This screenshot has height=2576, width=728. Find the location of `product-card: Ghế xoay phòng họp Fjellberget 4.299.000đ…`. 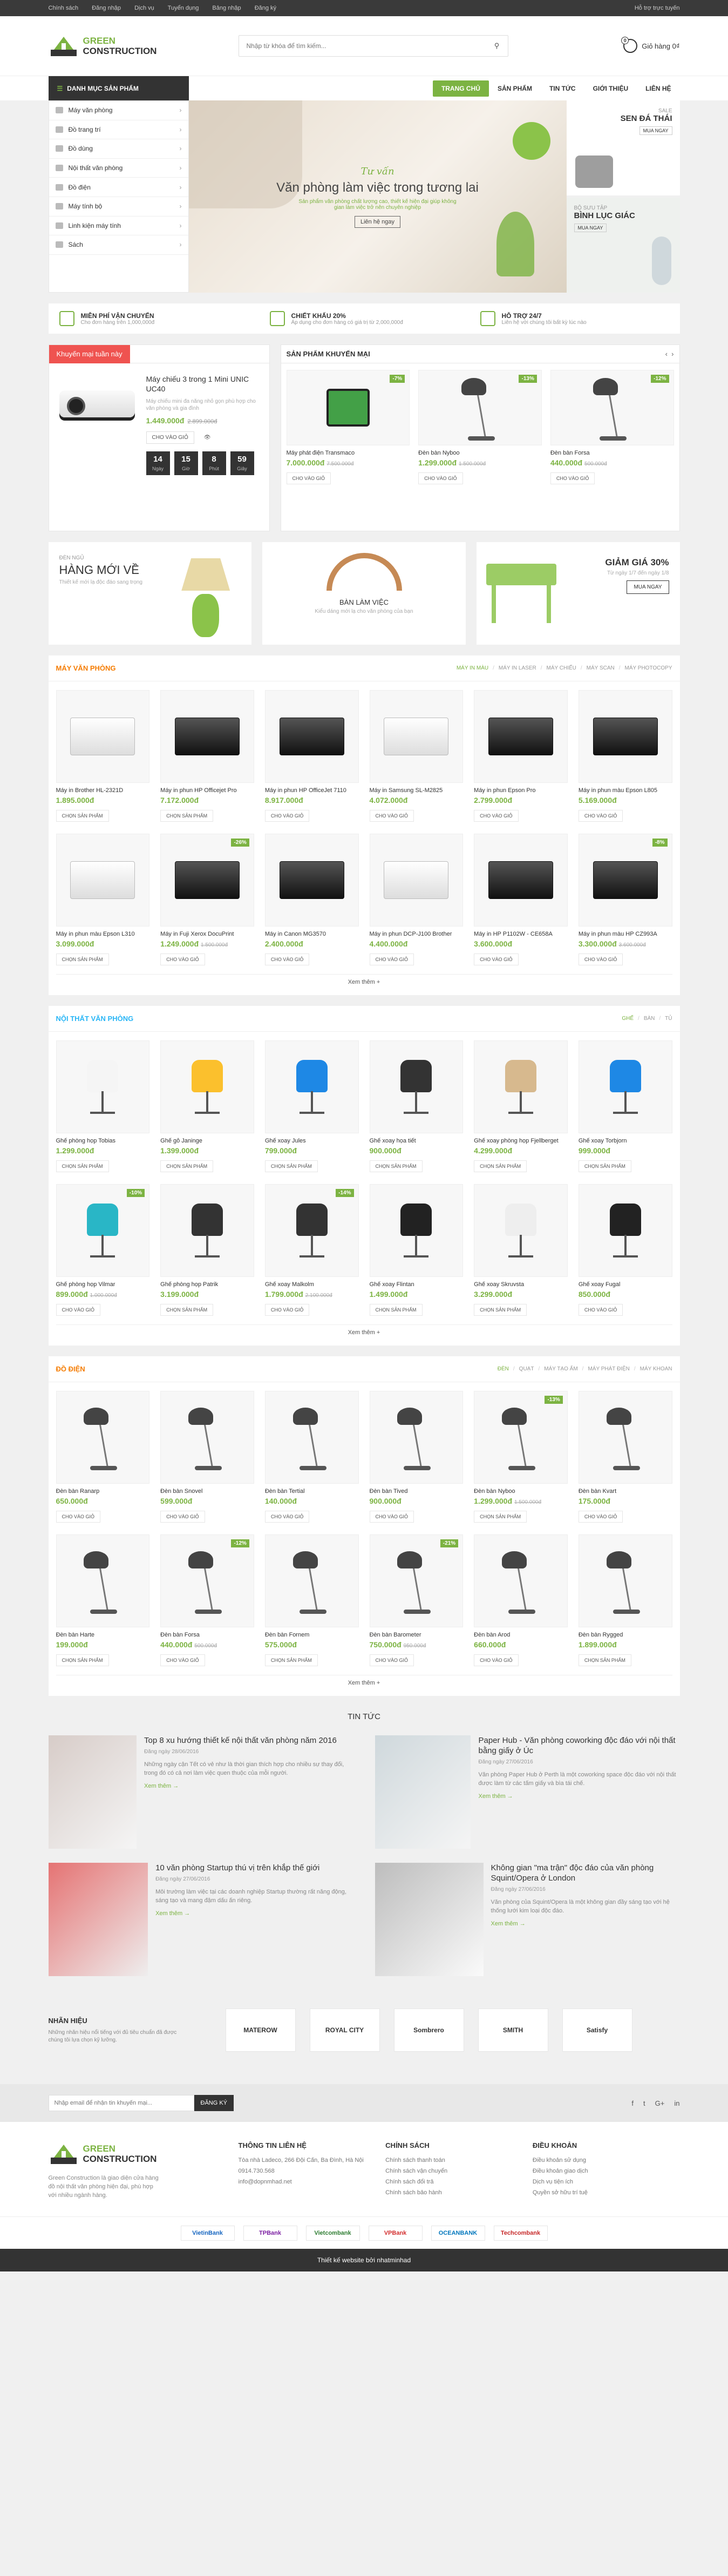

product-card: Ghế xoay phòng họp Fjellberget 4.299.000đ… is located at coordinates (521, 1106).